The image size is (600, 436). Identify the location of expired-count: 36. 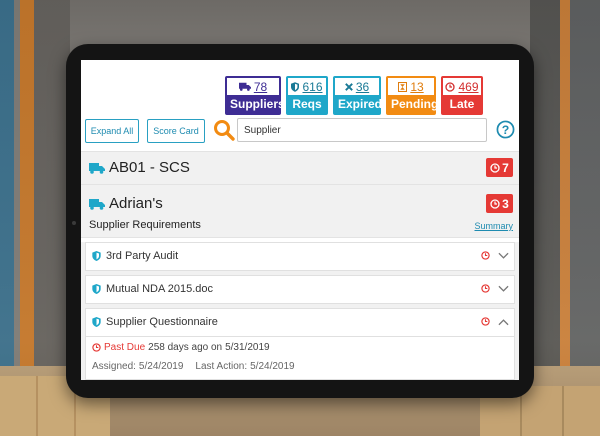
(362, 87).